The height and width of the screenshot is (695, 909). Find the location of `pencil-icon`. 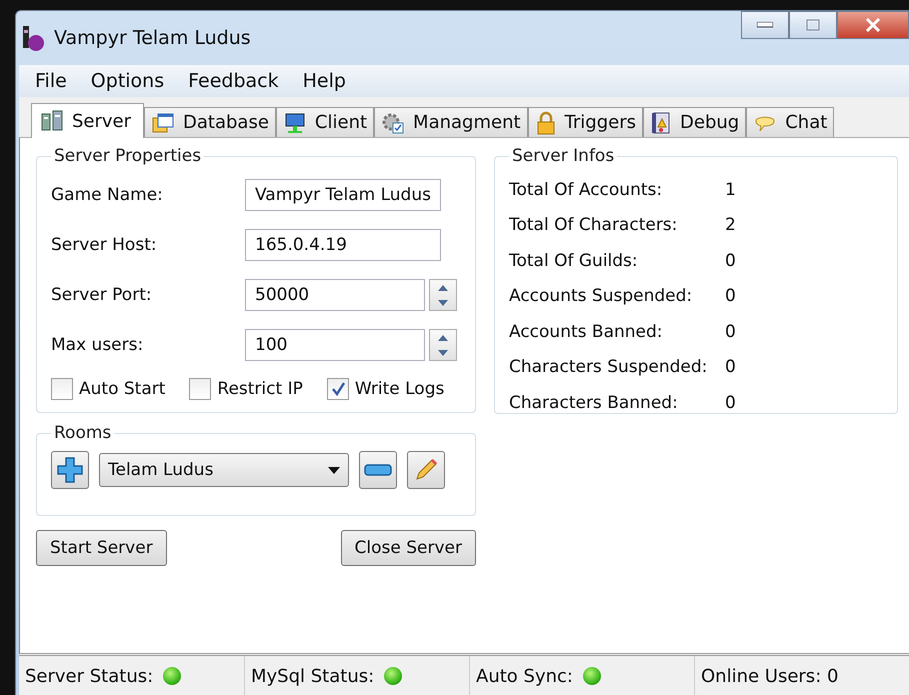

pencil-icon is located at coordinates (426, 470).